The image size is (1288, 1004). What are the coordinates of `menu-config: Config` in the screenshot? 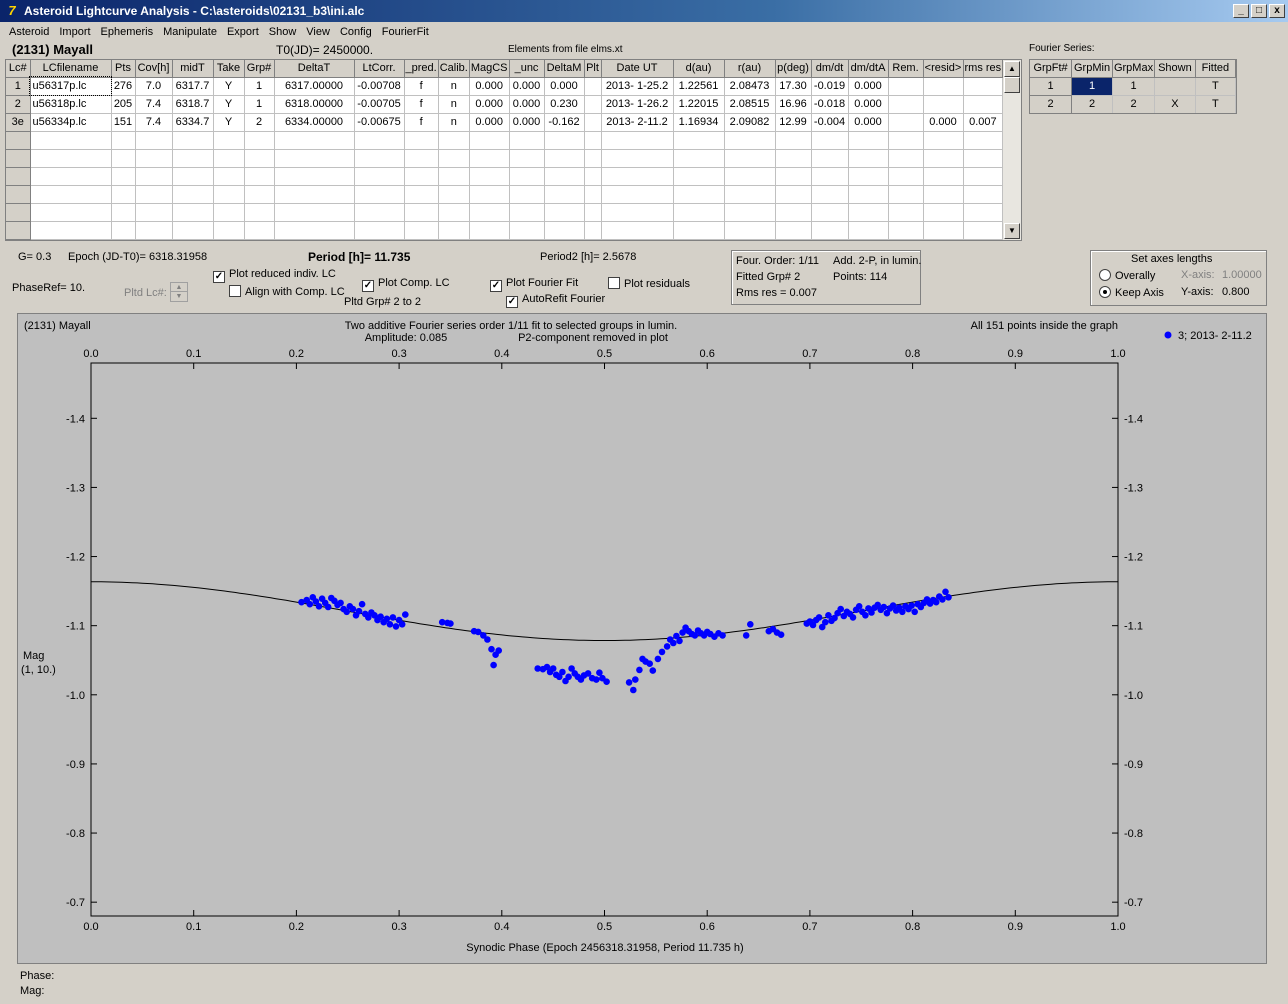 It's located at (356, 32).